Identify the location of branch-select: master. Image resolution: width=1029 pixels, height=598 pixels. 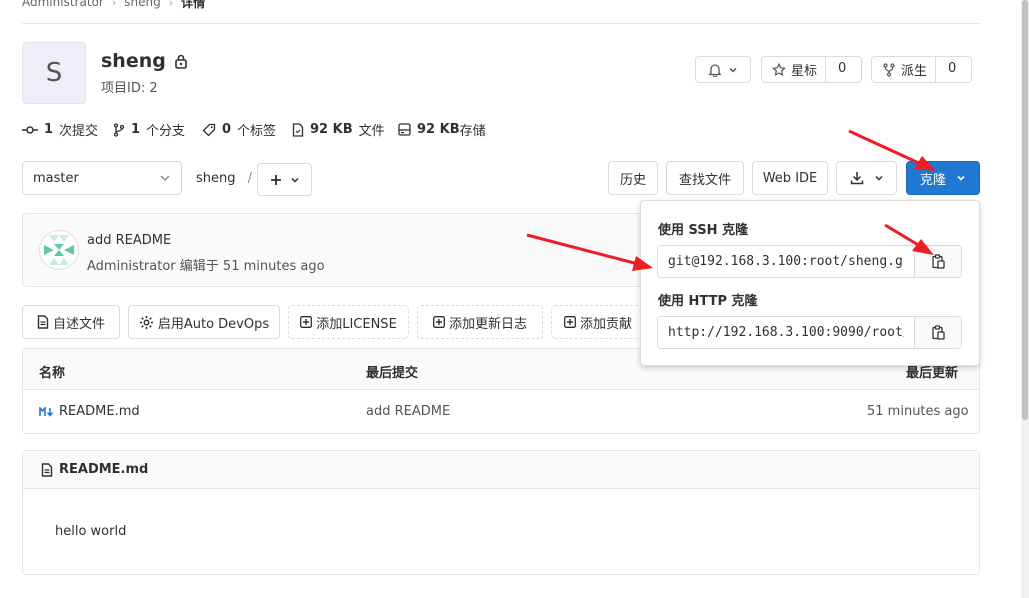
(102, 178).